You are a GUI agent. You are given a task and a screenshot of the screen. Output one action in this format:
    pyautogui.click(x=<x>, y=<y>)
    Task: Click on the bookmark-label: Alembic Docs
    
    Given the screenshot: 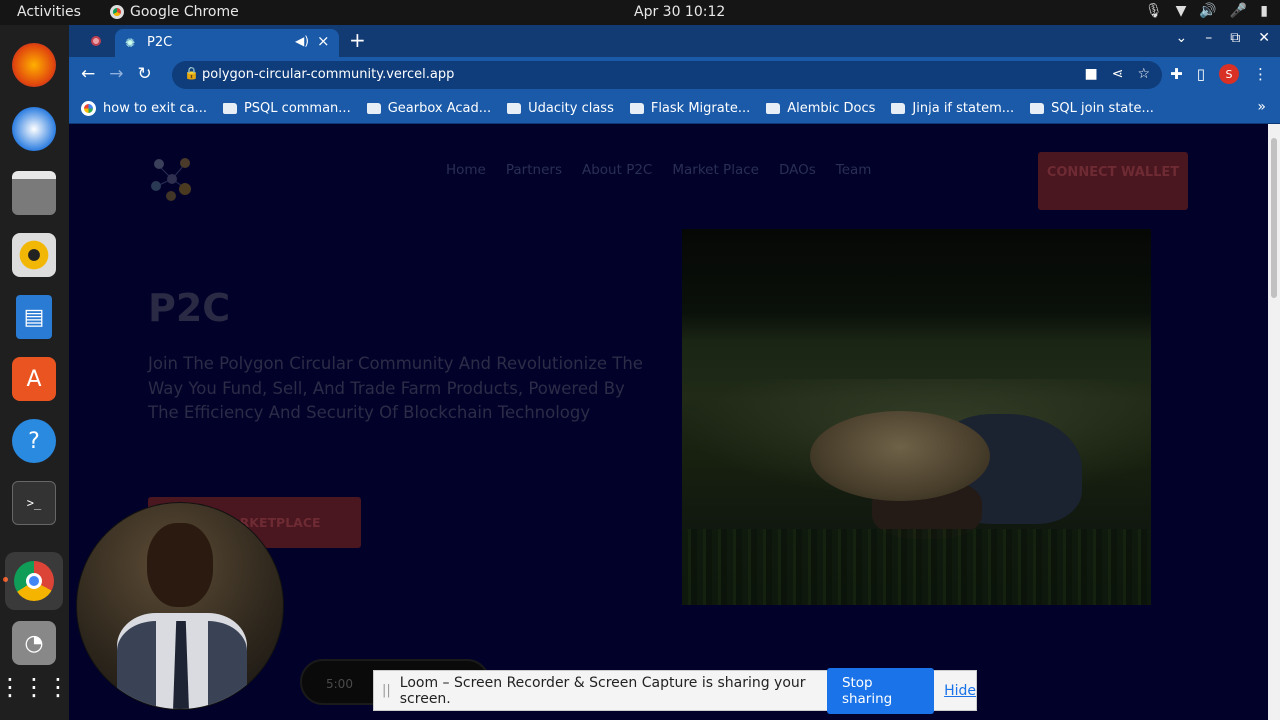 What is the action you would take?
    pyautogui.click(x=831, y=108)
    